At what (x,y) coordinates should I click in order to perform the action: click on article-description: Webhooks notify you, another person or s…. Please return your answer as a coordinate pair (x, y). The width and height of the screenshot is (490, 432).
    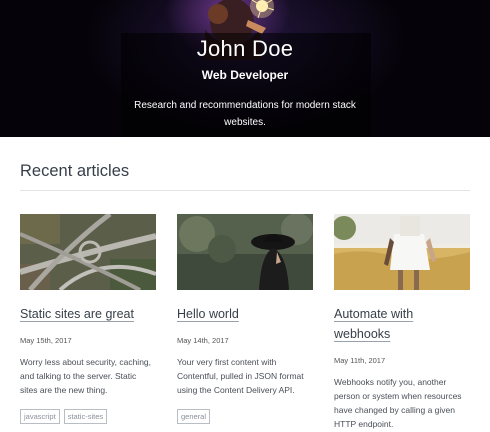
    Looking at the image, I should click on (398, 403).